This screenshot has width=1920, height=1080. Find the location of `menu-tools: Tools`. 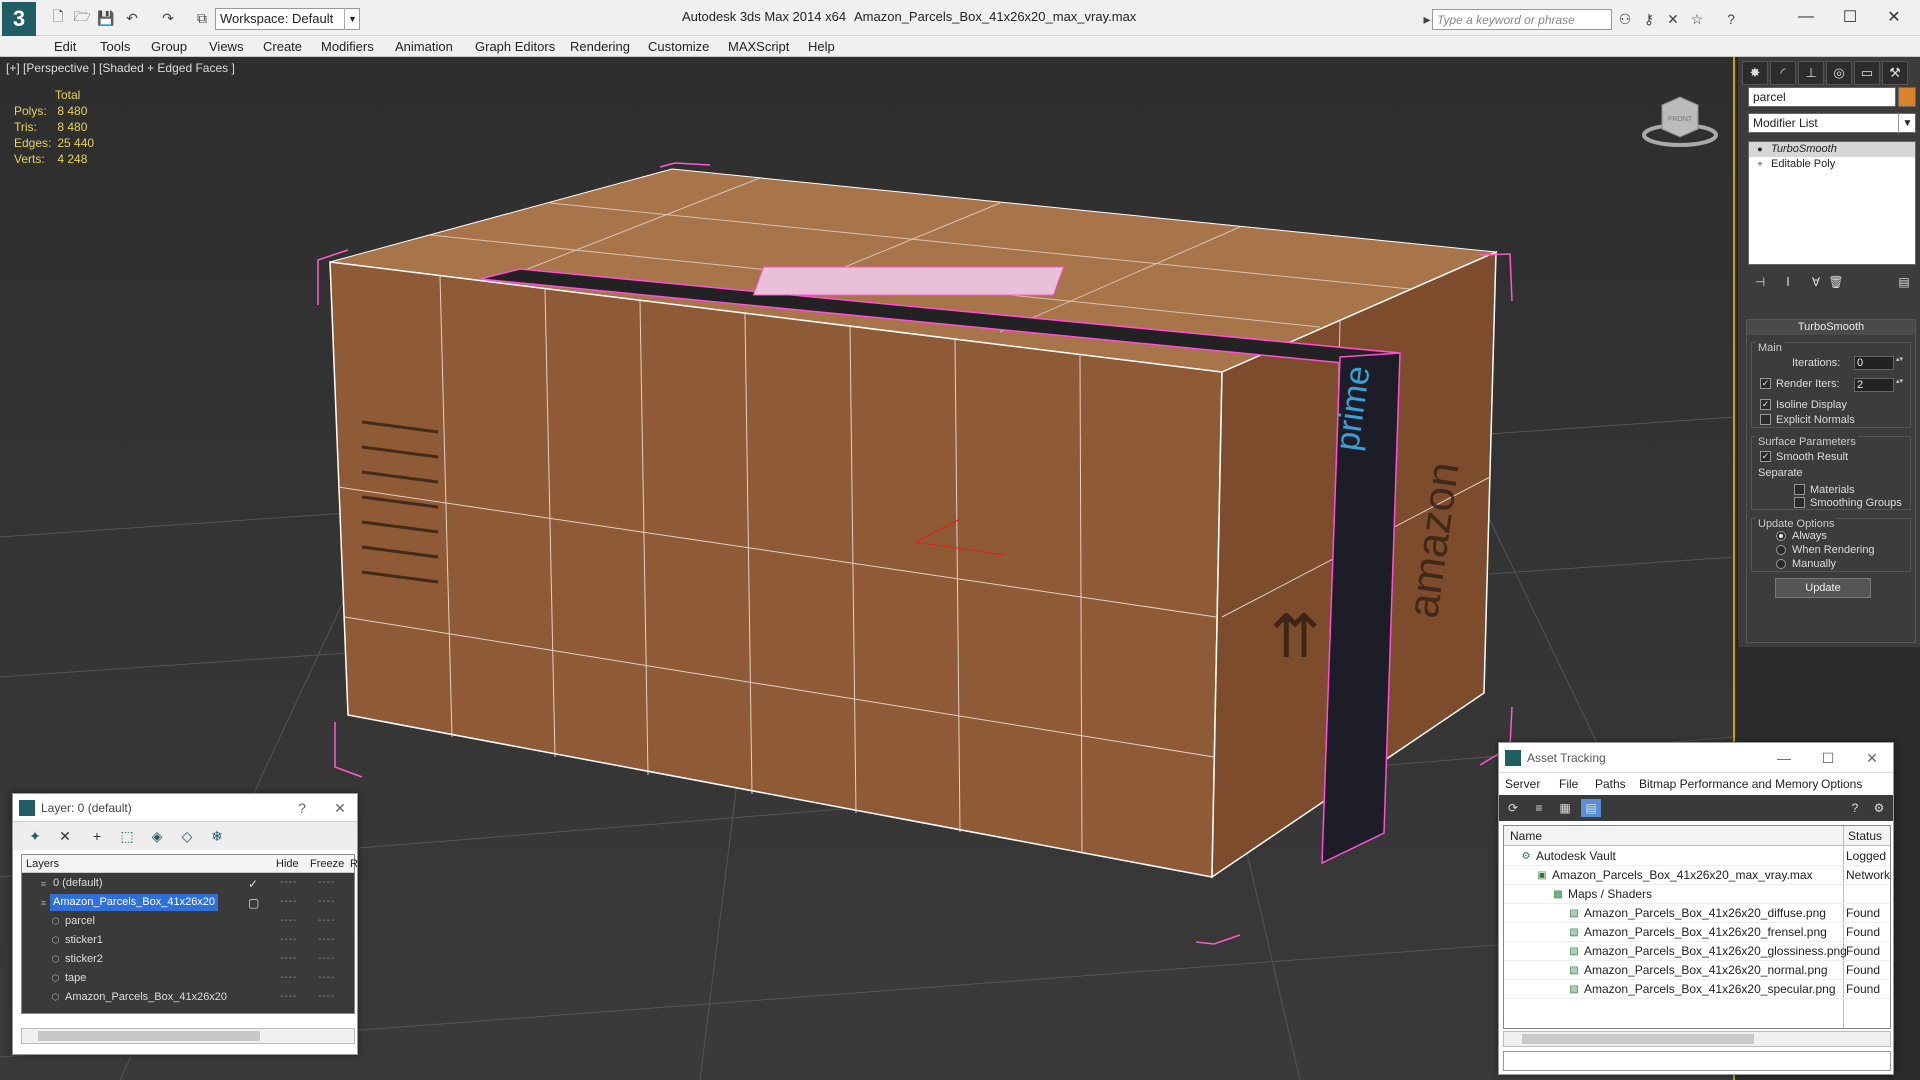

menu-tools: Tools is located at coordinates (115, 46).